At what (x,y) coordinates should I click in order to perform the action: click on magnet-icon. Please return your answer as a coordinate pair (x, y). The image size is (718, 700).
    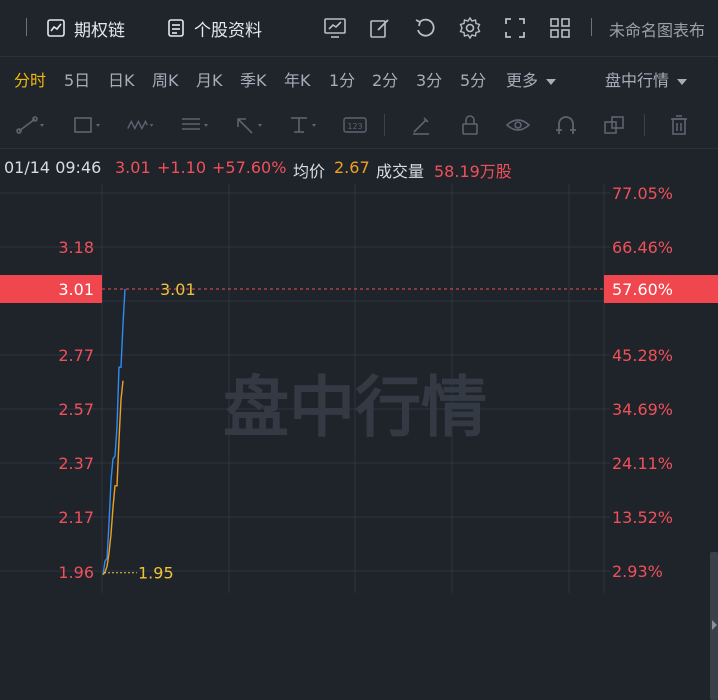
    Looking at the image, I should click on (566, 125).